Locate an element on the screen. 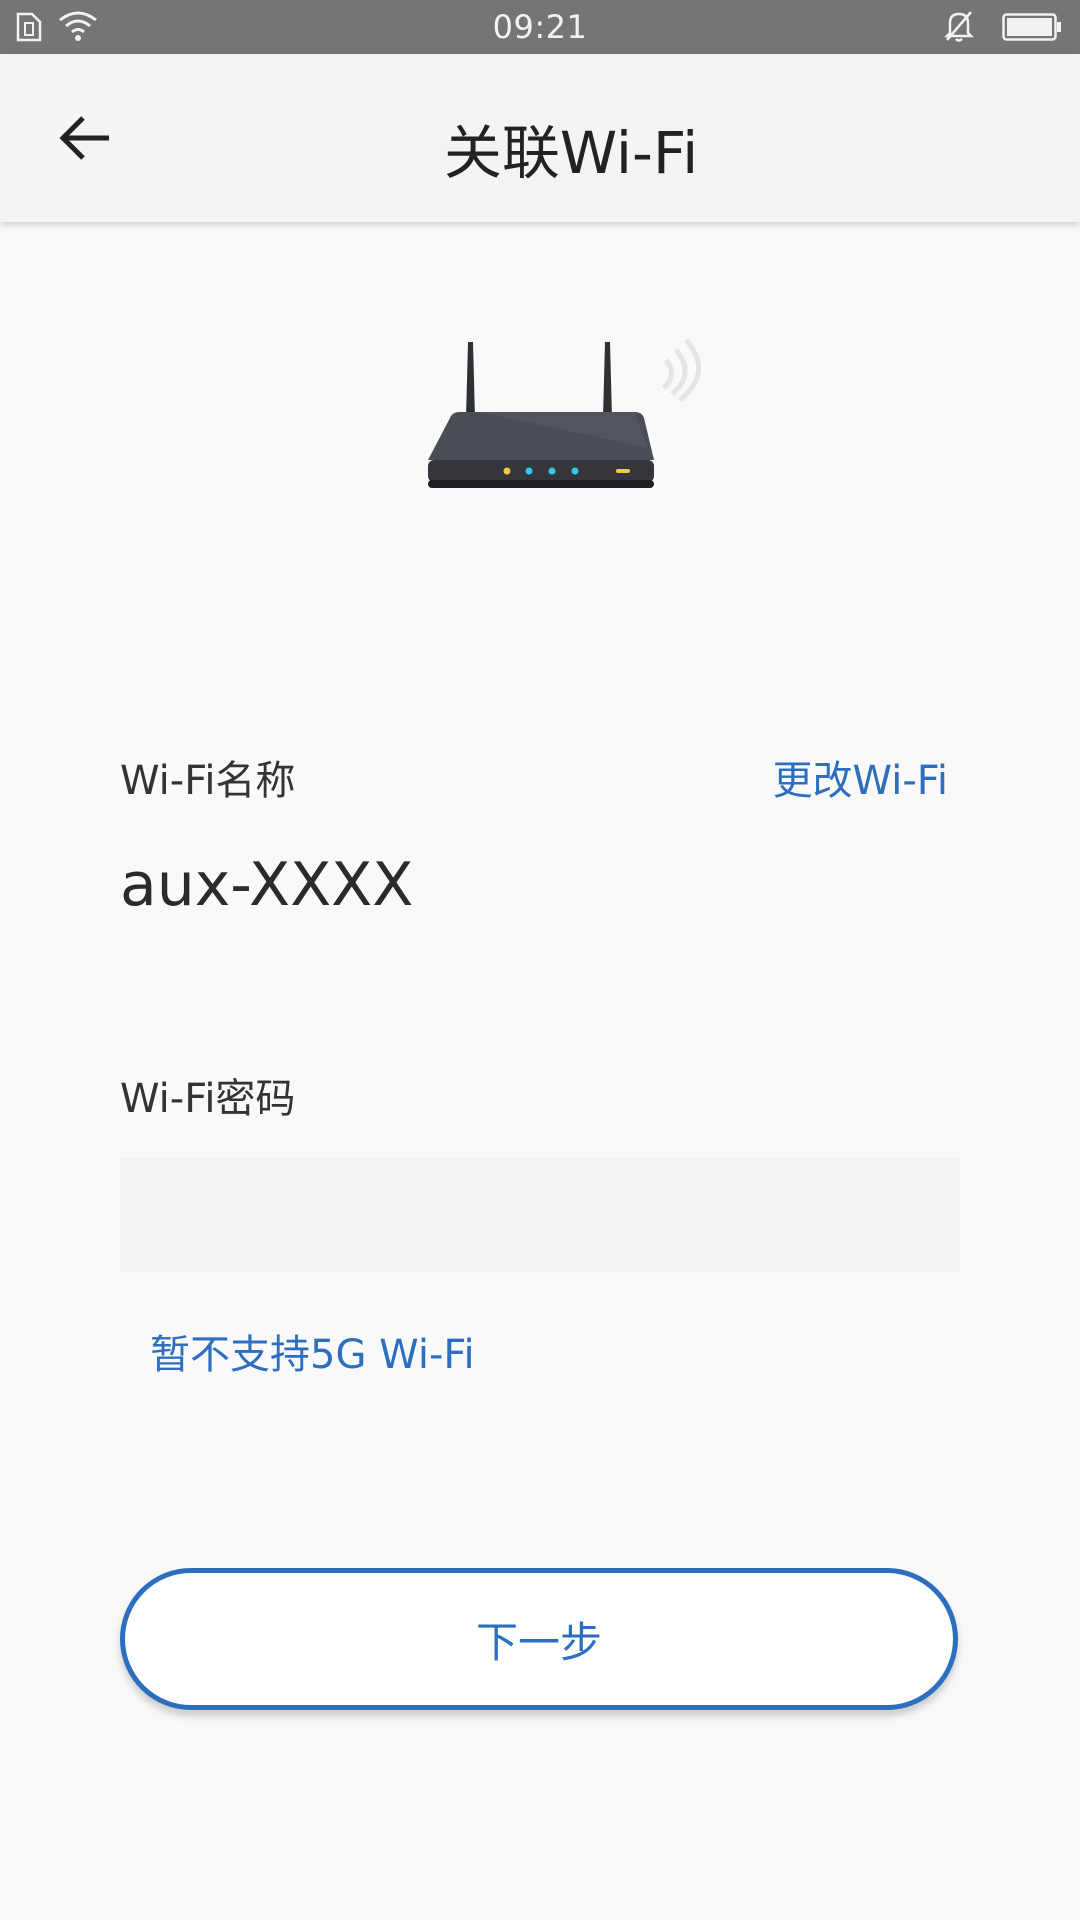 The height and width of the screenshot is (1920, 1080). bell-muted-icon is located at coordinates (959, 28).